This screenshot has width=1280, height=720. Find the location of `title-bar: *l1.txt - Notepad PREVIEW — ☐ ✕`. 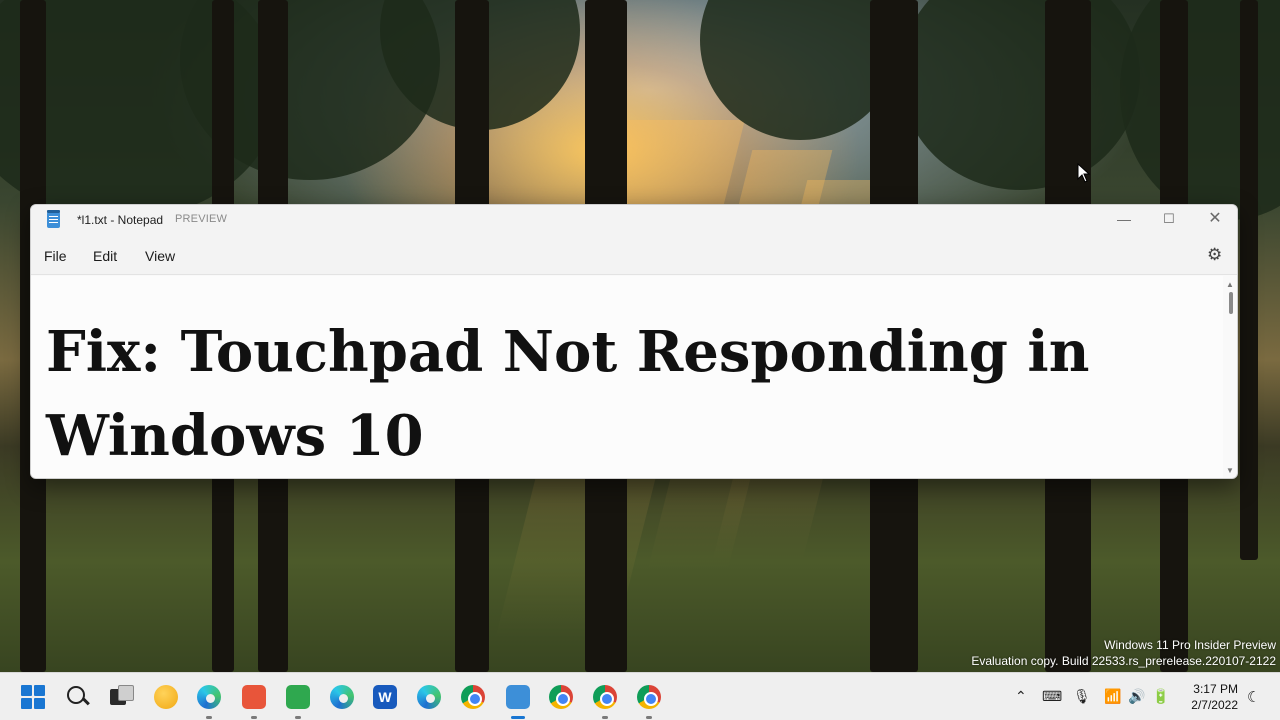

title-bar: *l1.txt - Notepad PREVIEW — ☐ ✕ is located at coordinates (634, 220).